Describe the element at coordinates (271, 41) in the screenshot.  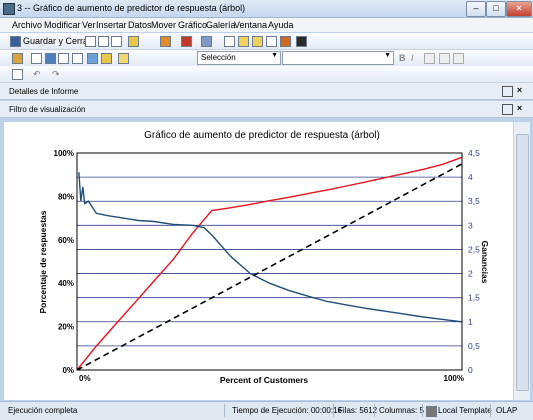
I see `list-icon` at that location.